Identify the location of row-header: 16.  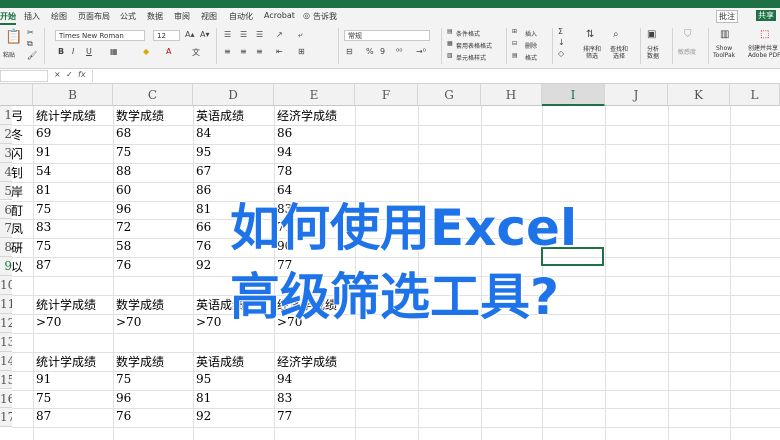
(6, 399).